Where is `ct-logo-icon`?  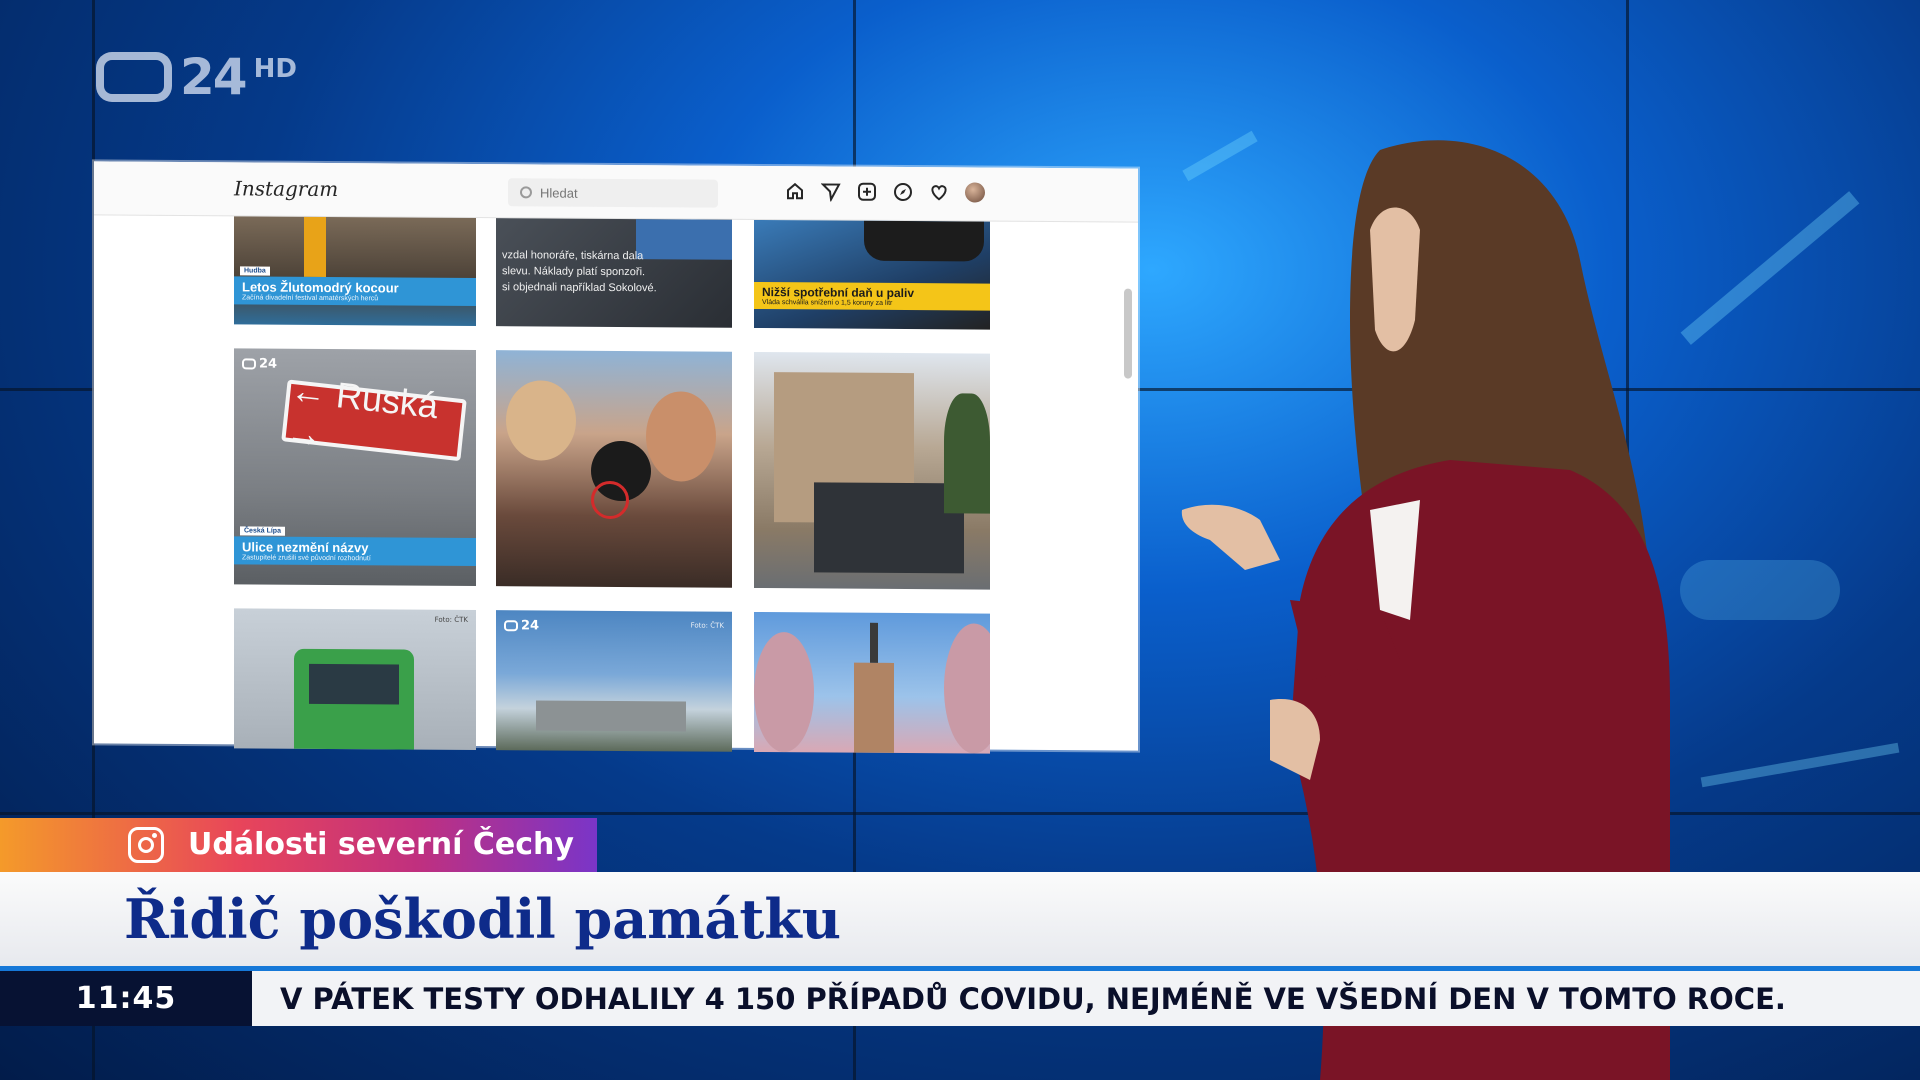 ct-logo-icon is located at coordinates (134, 77).